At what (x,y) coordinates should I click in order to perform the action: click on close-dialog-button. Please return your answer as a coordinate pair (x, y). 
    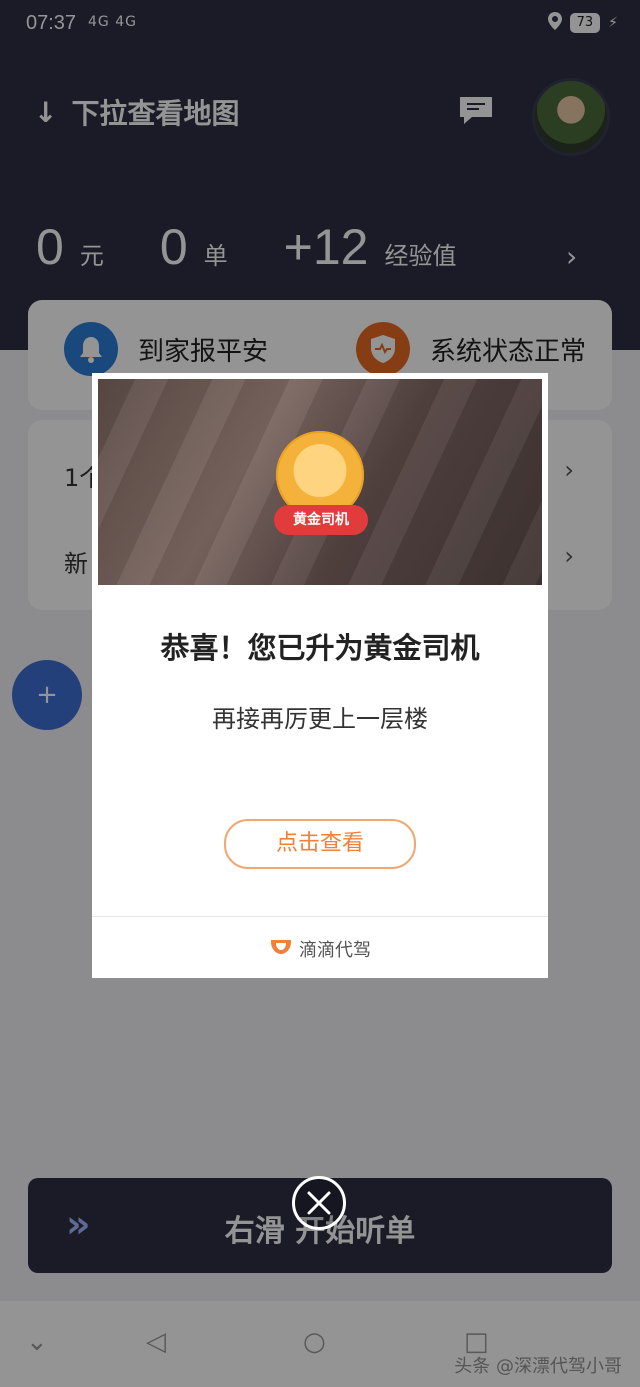
    Looking at the image, I should click on (319, 1203).